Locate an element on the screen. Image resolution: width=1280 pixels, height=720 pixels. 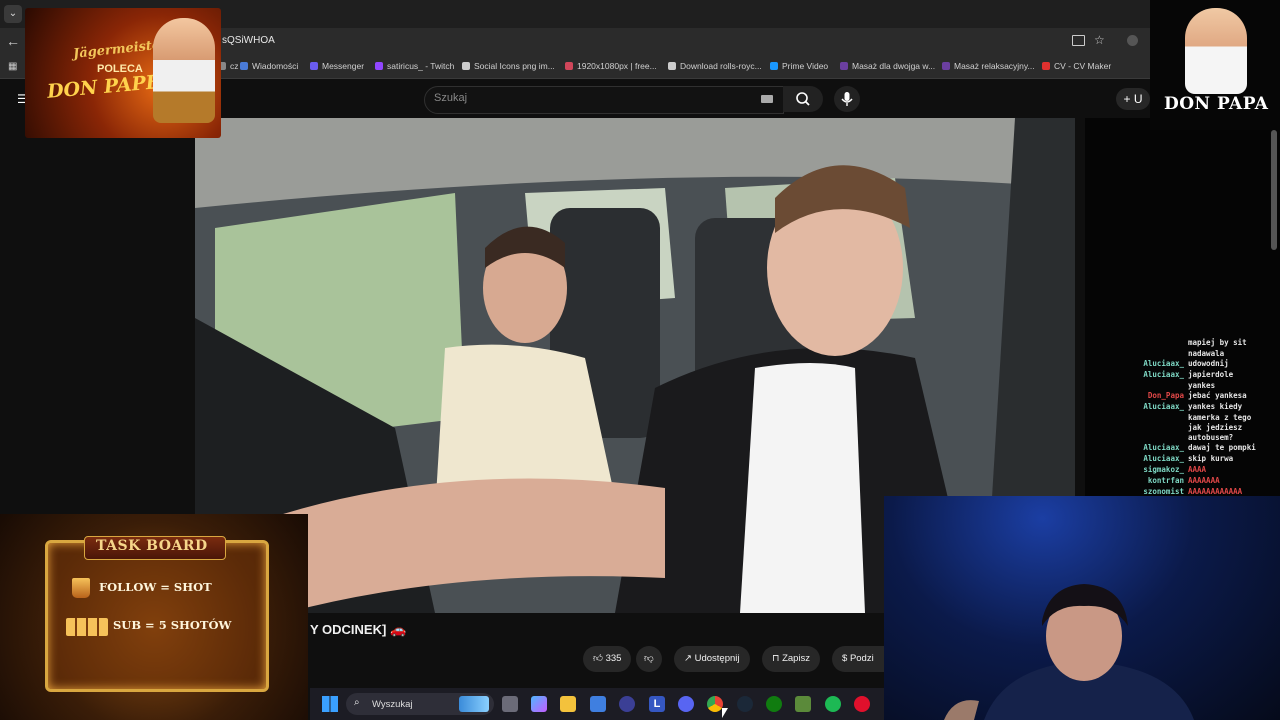
opera-icon is located at coordinates (862, 704).